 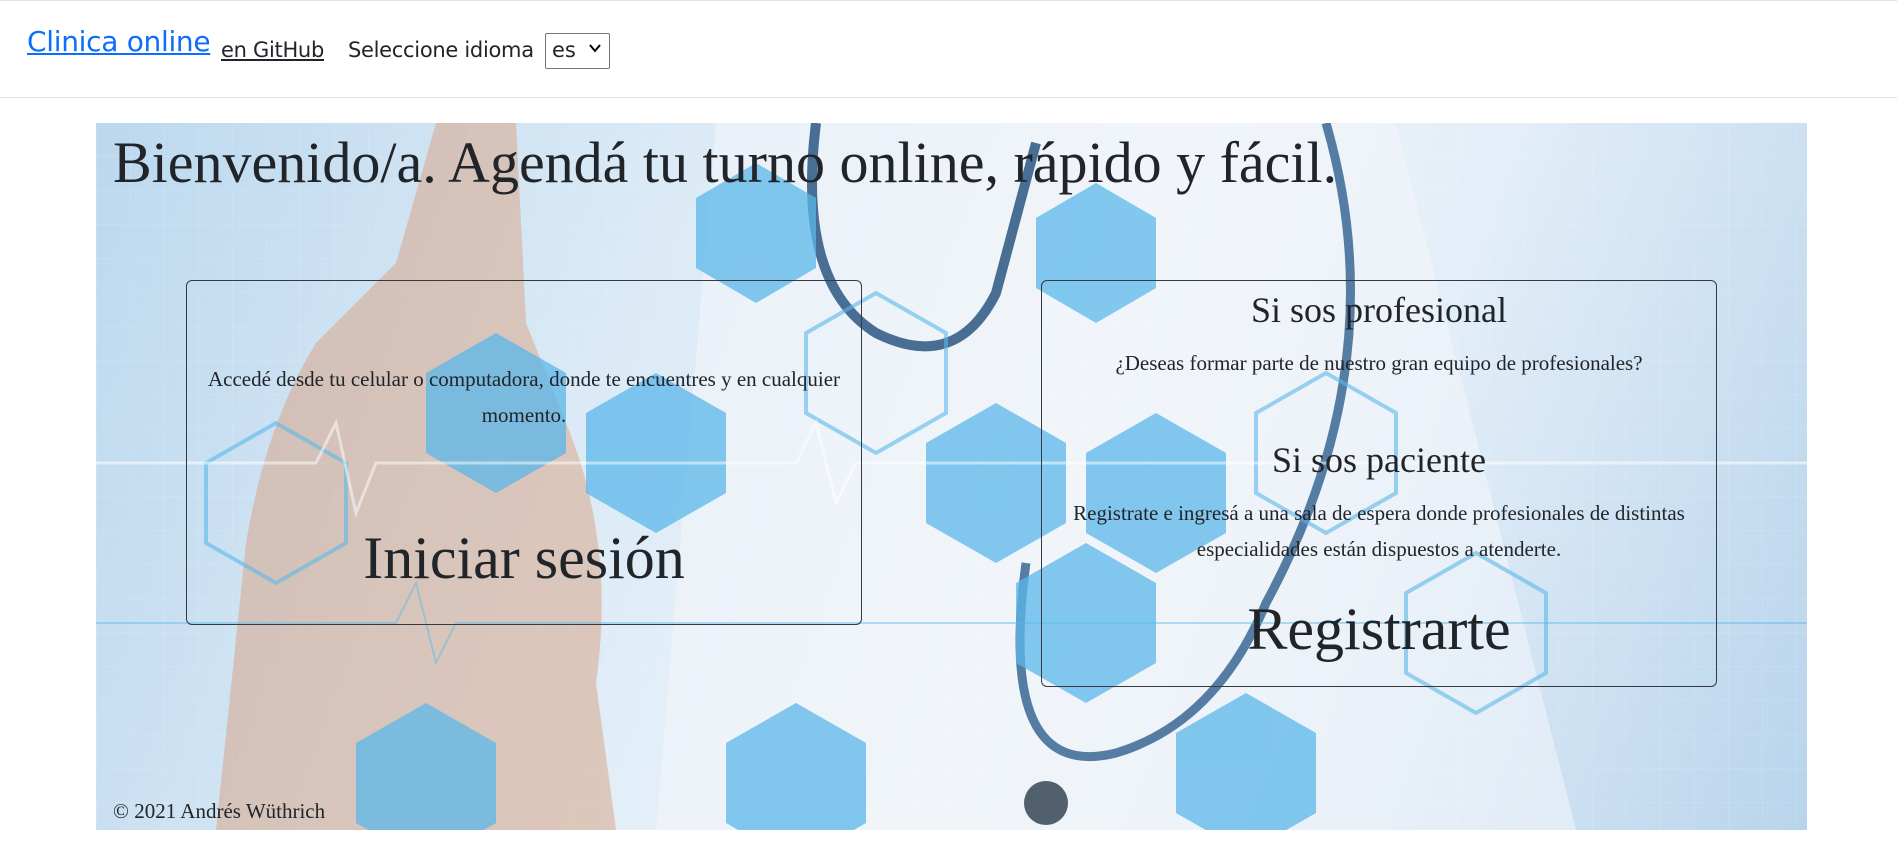 I want to click on language-label: Seleccione idioma, so click(x=441, y=50).